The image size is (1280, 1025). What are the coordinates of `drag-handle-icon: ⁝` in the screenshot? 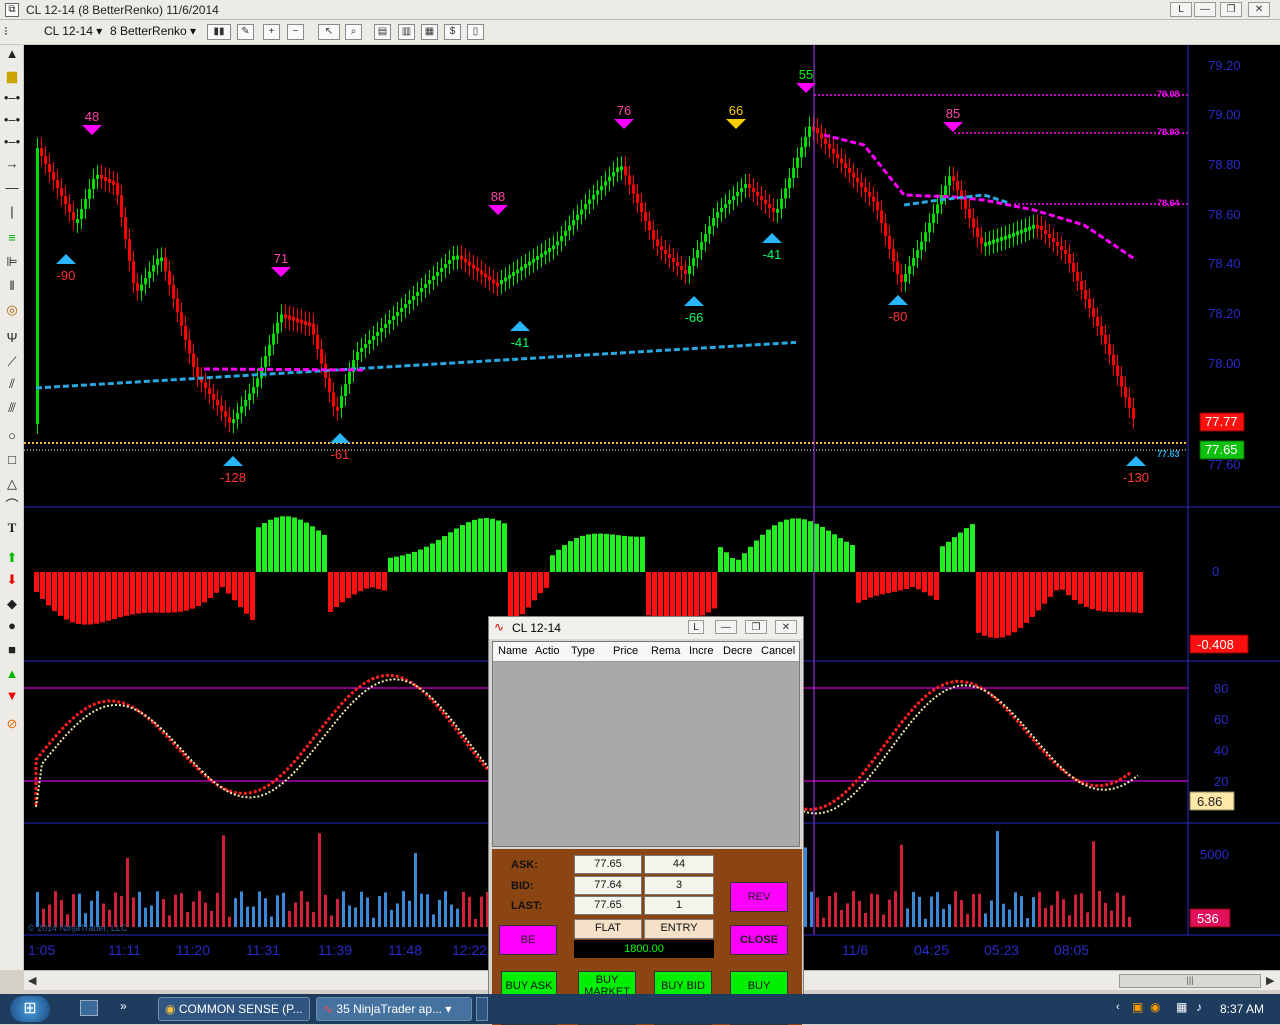 It's located at (6, 31).